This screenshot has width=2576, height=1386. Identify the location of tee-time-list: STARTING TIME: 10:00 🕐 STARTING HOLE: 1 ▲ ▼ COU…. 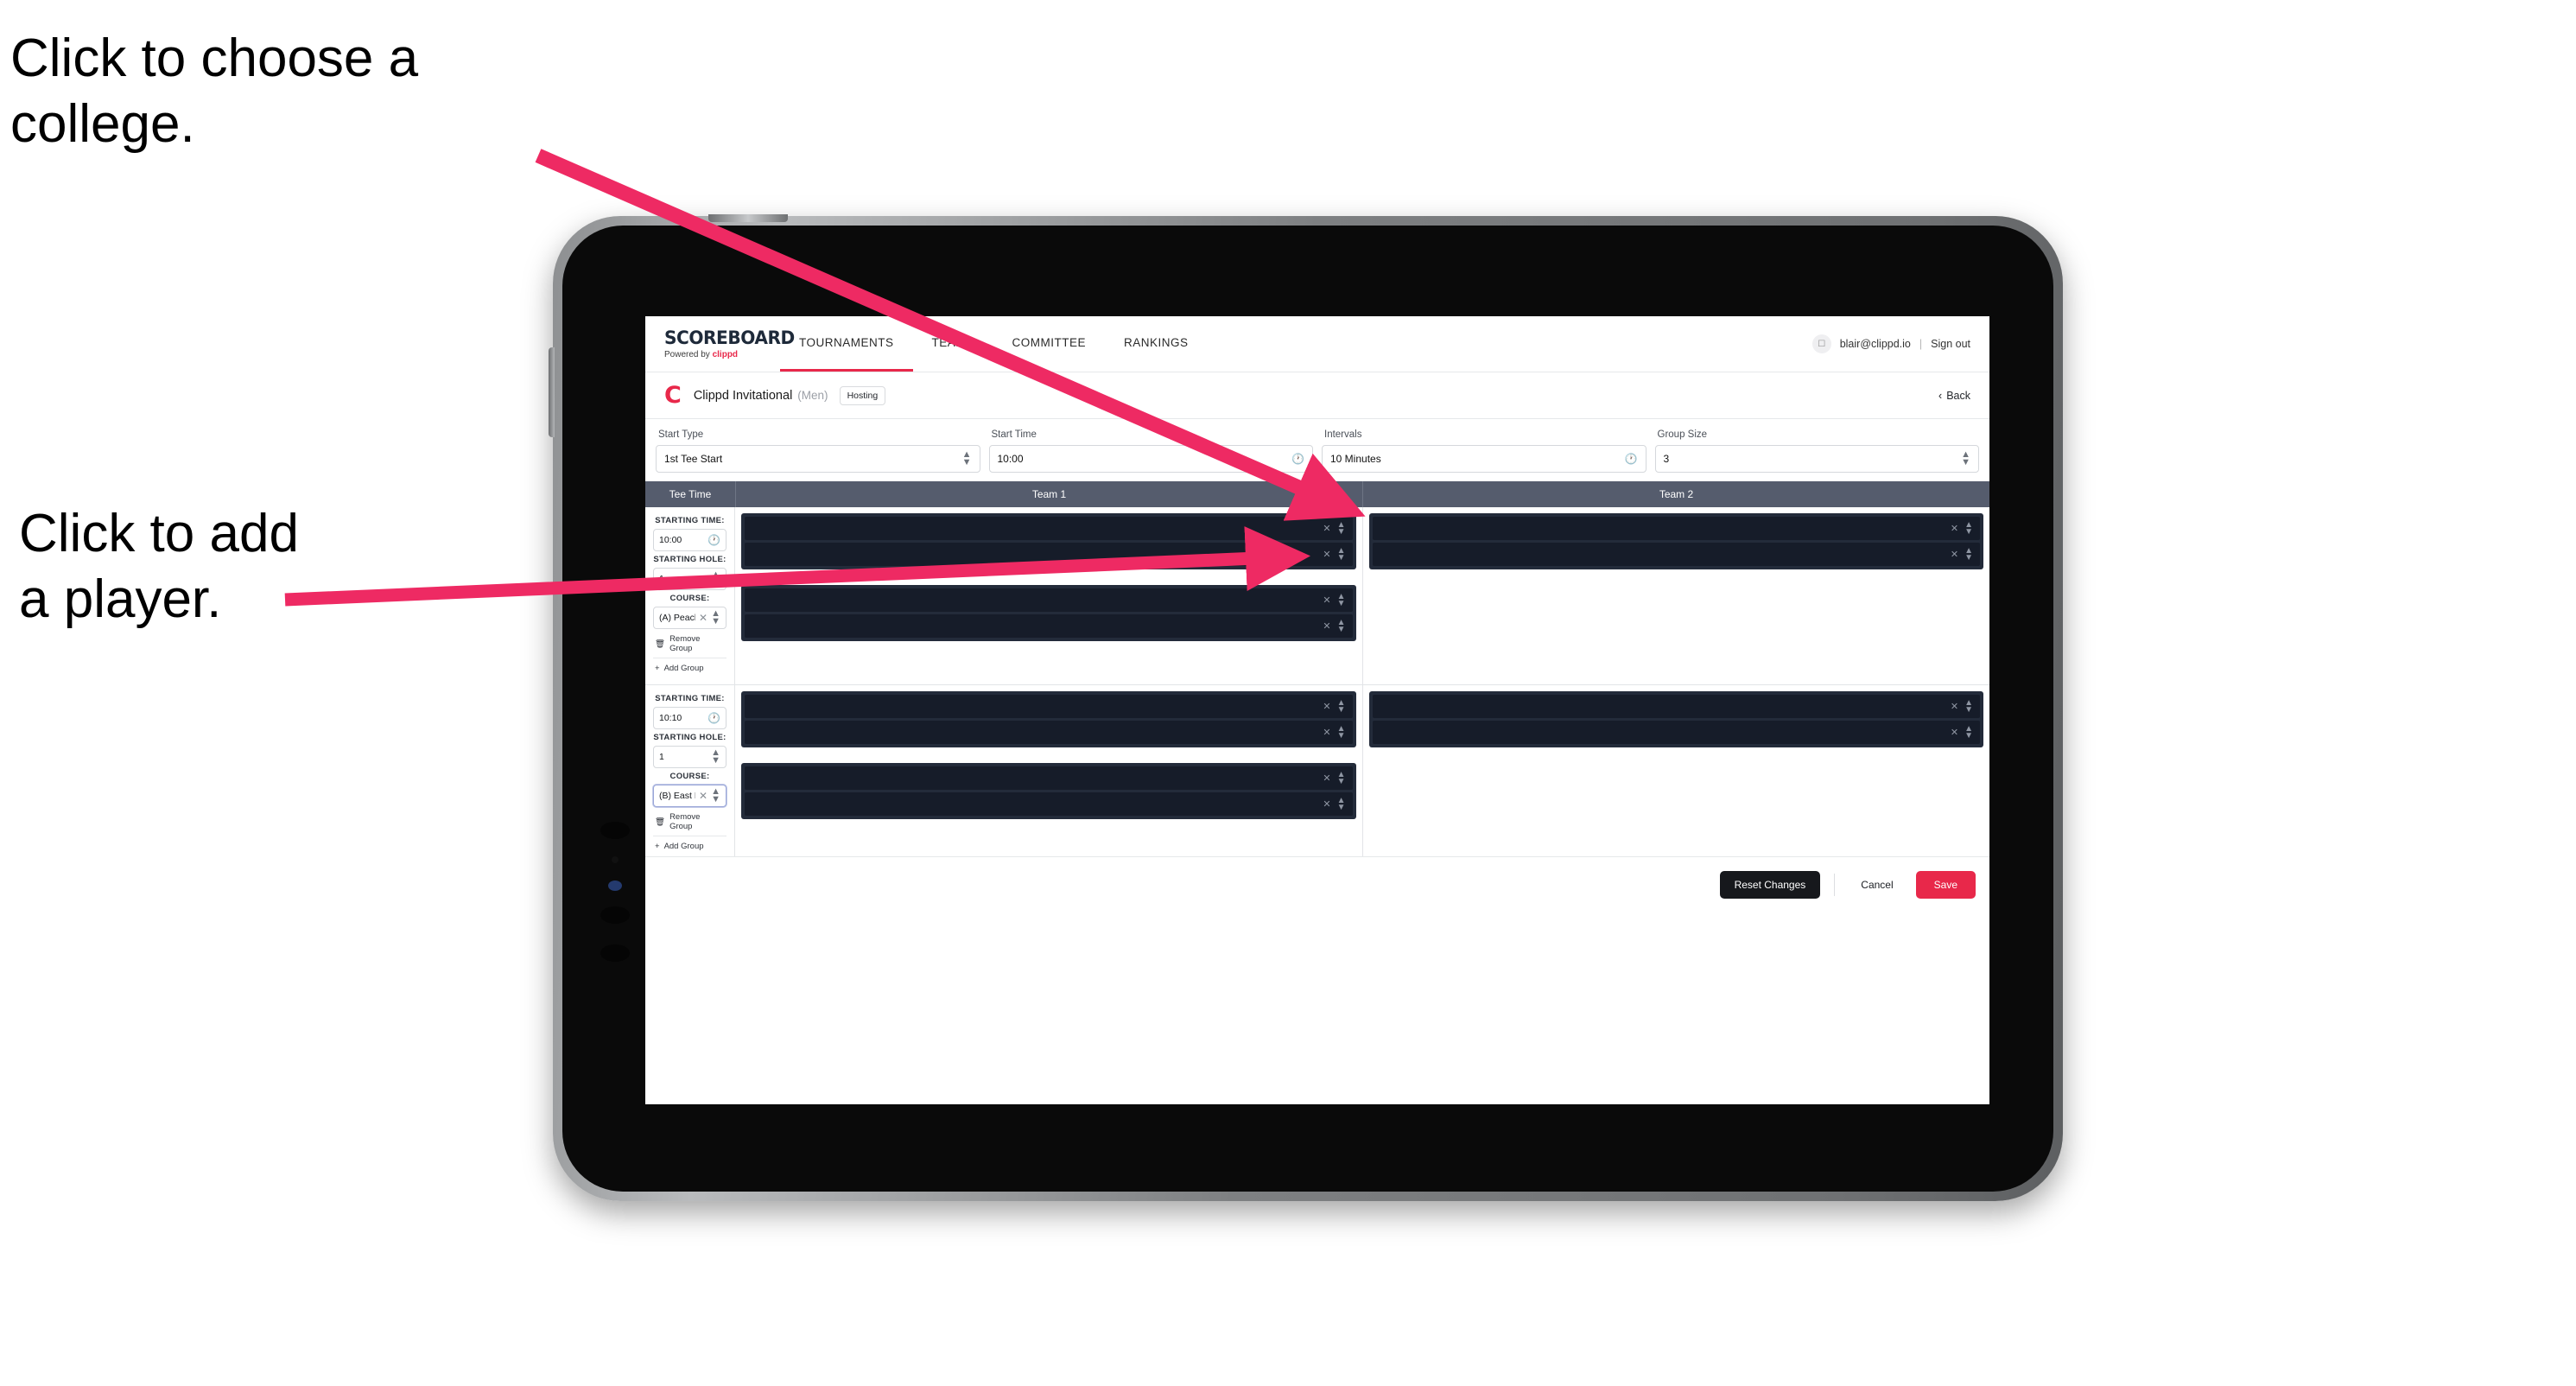
(1317, 681).